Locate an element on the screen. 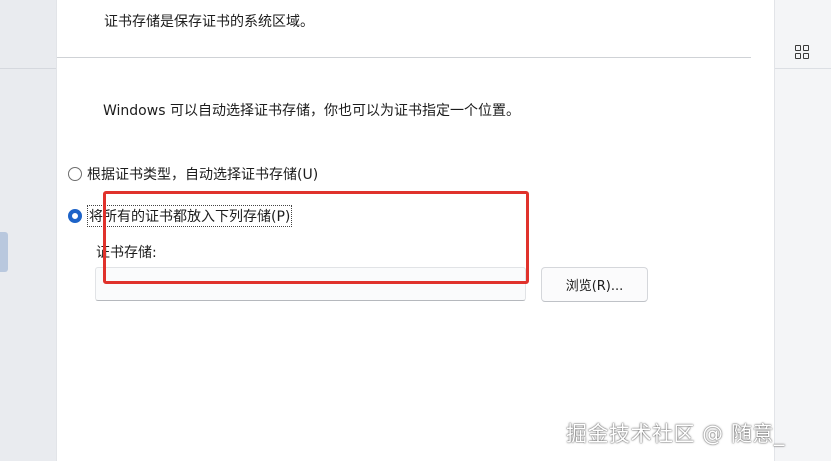  radio-auto-select-label: 根据证书类型，自动选择证书存储(U) is located at coordinates (203, 175).